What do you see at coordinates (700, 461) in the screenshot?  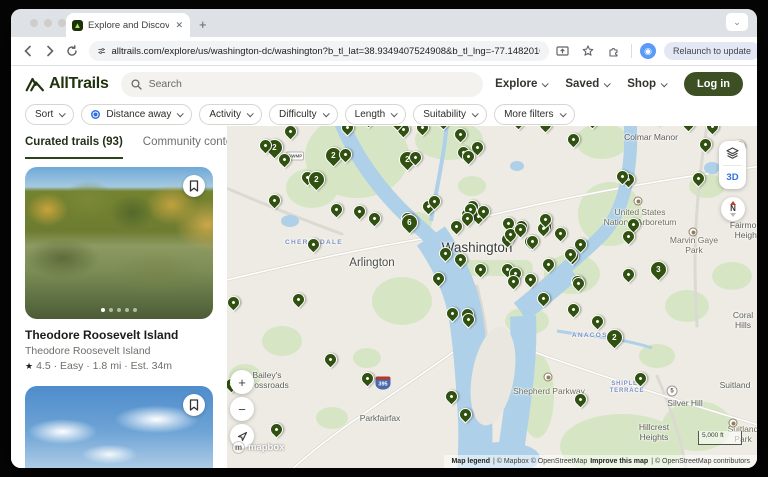 I see `osm-credits: | © OpenStreetMap contributors` at bounding box center [700, 461].